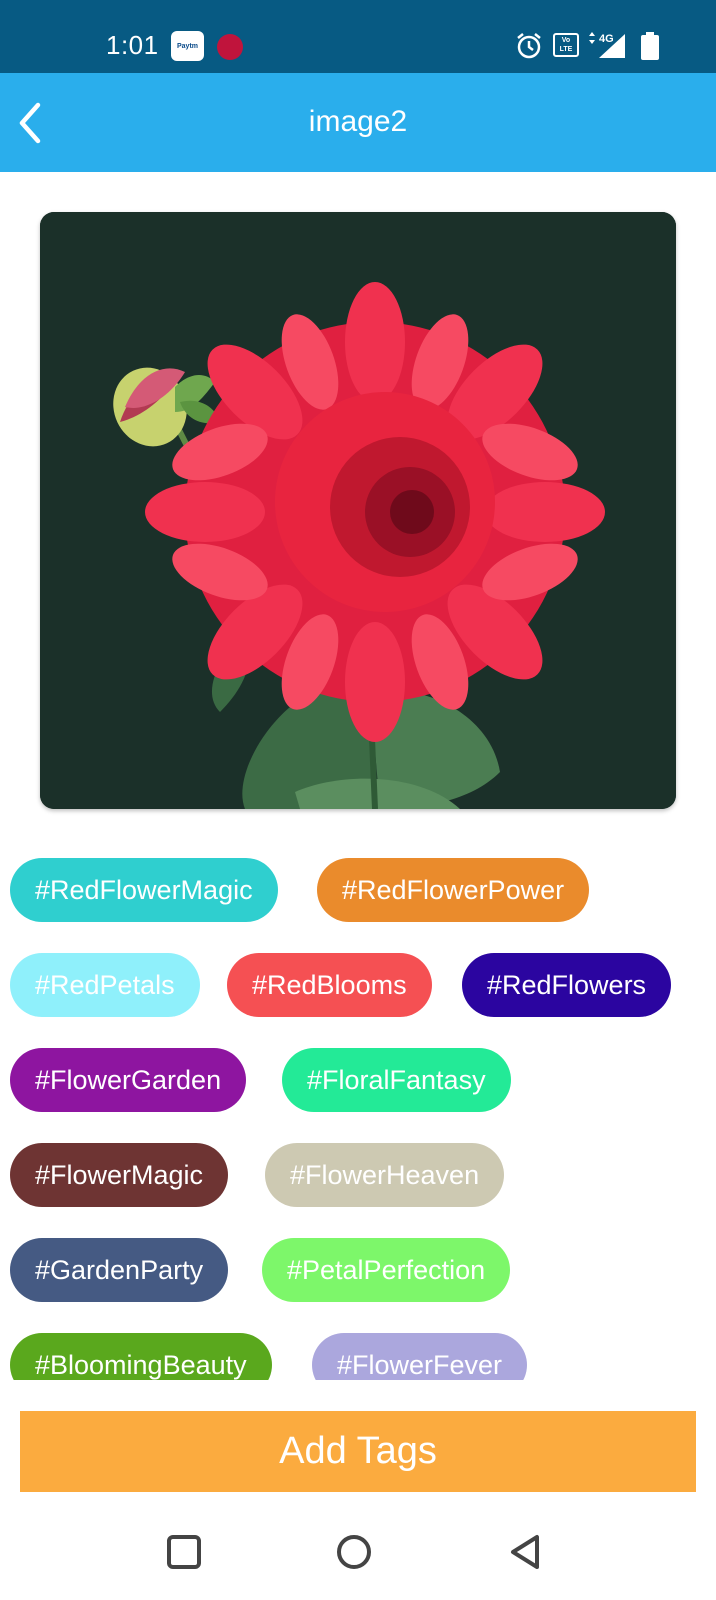  Describe the element at coordinates (566, 45) in the screenshot. I see `volte-icon: Vo LTE` at that location.